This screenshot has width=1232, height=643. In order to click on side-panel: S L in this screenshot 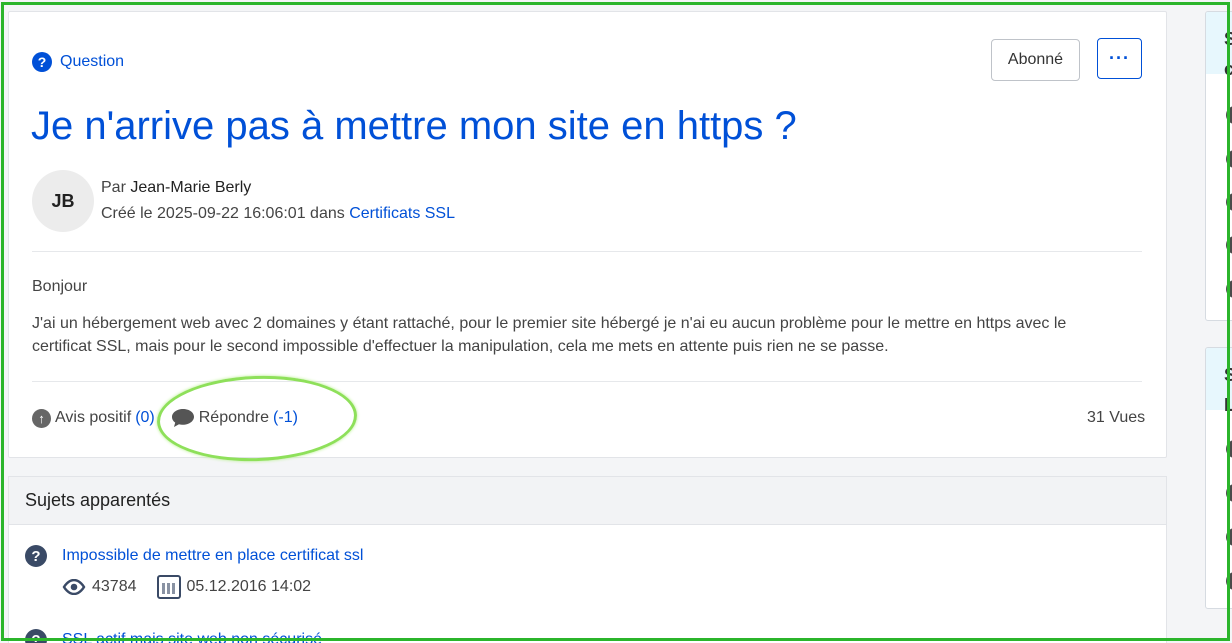, I will do `click(1218, 478)`.